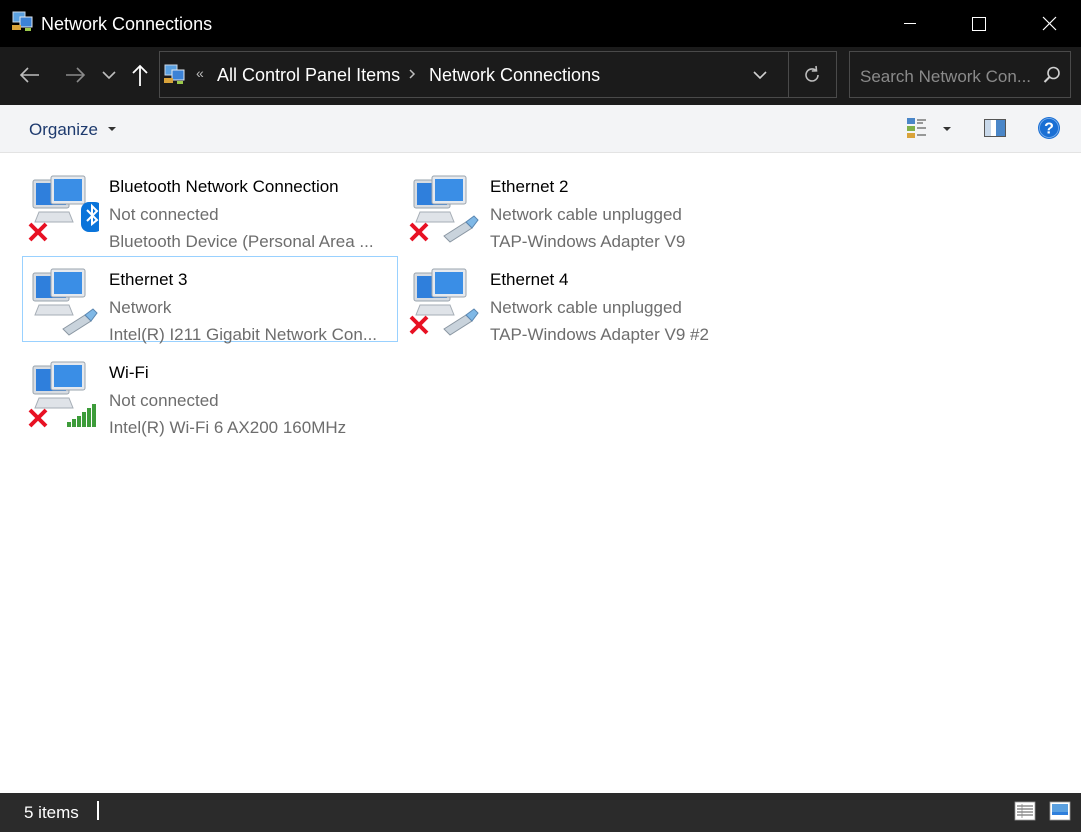  What do you see at coordinates (947, 129) in the screenshot?
I see `view-options-caret-icon` at bounding box center [947, 129].